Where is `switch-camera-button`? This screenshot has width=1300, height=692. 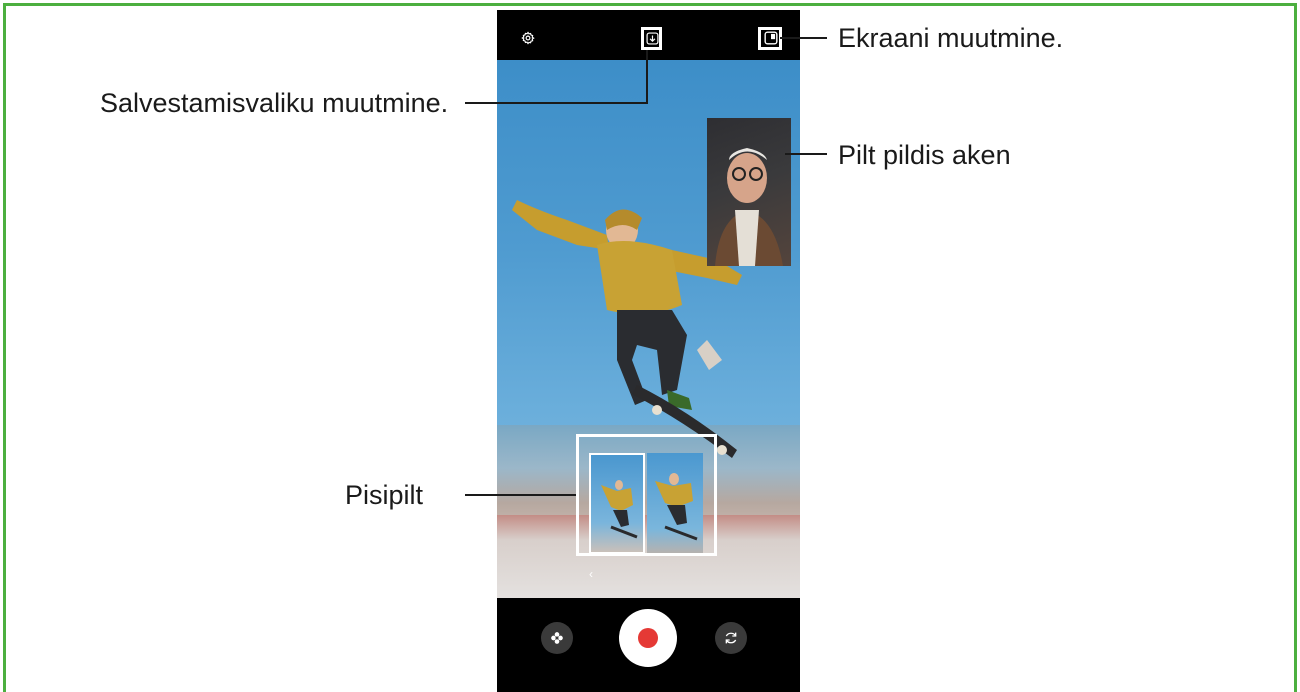
switch-camera-button is located at coordinates (731, 638).